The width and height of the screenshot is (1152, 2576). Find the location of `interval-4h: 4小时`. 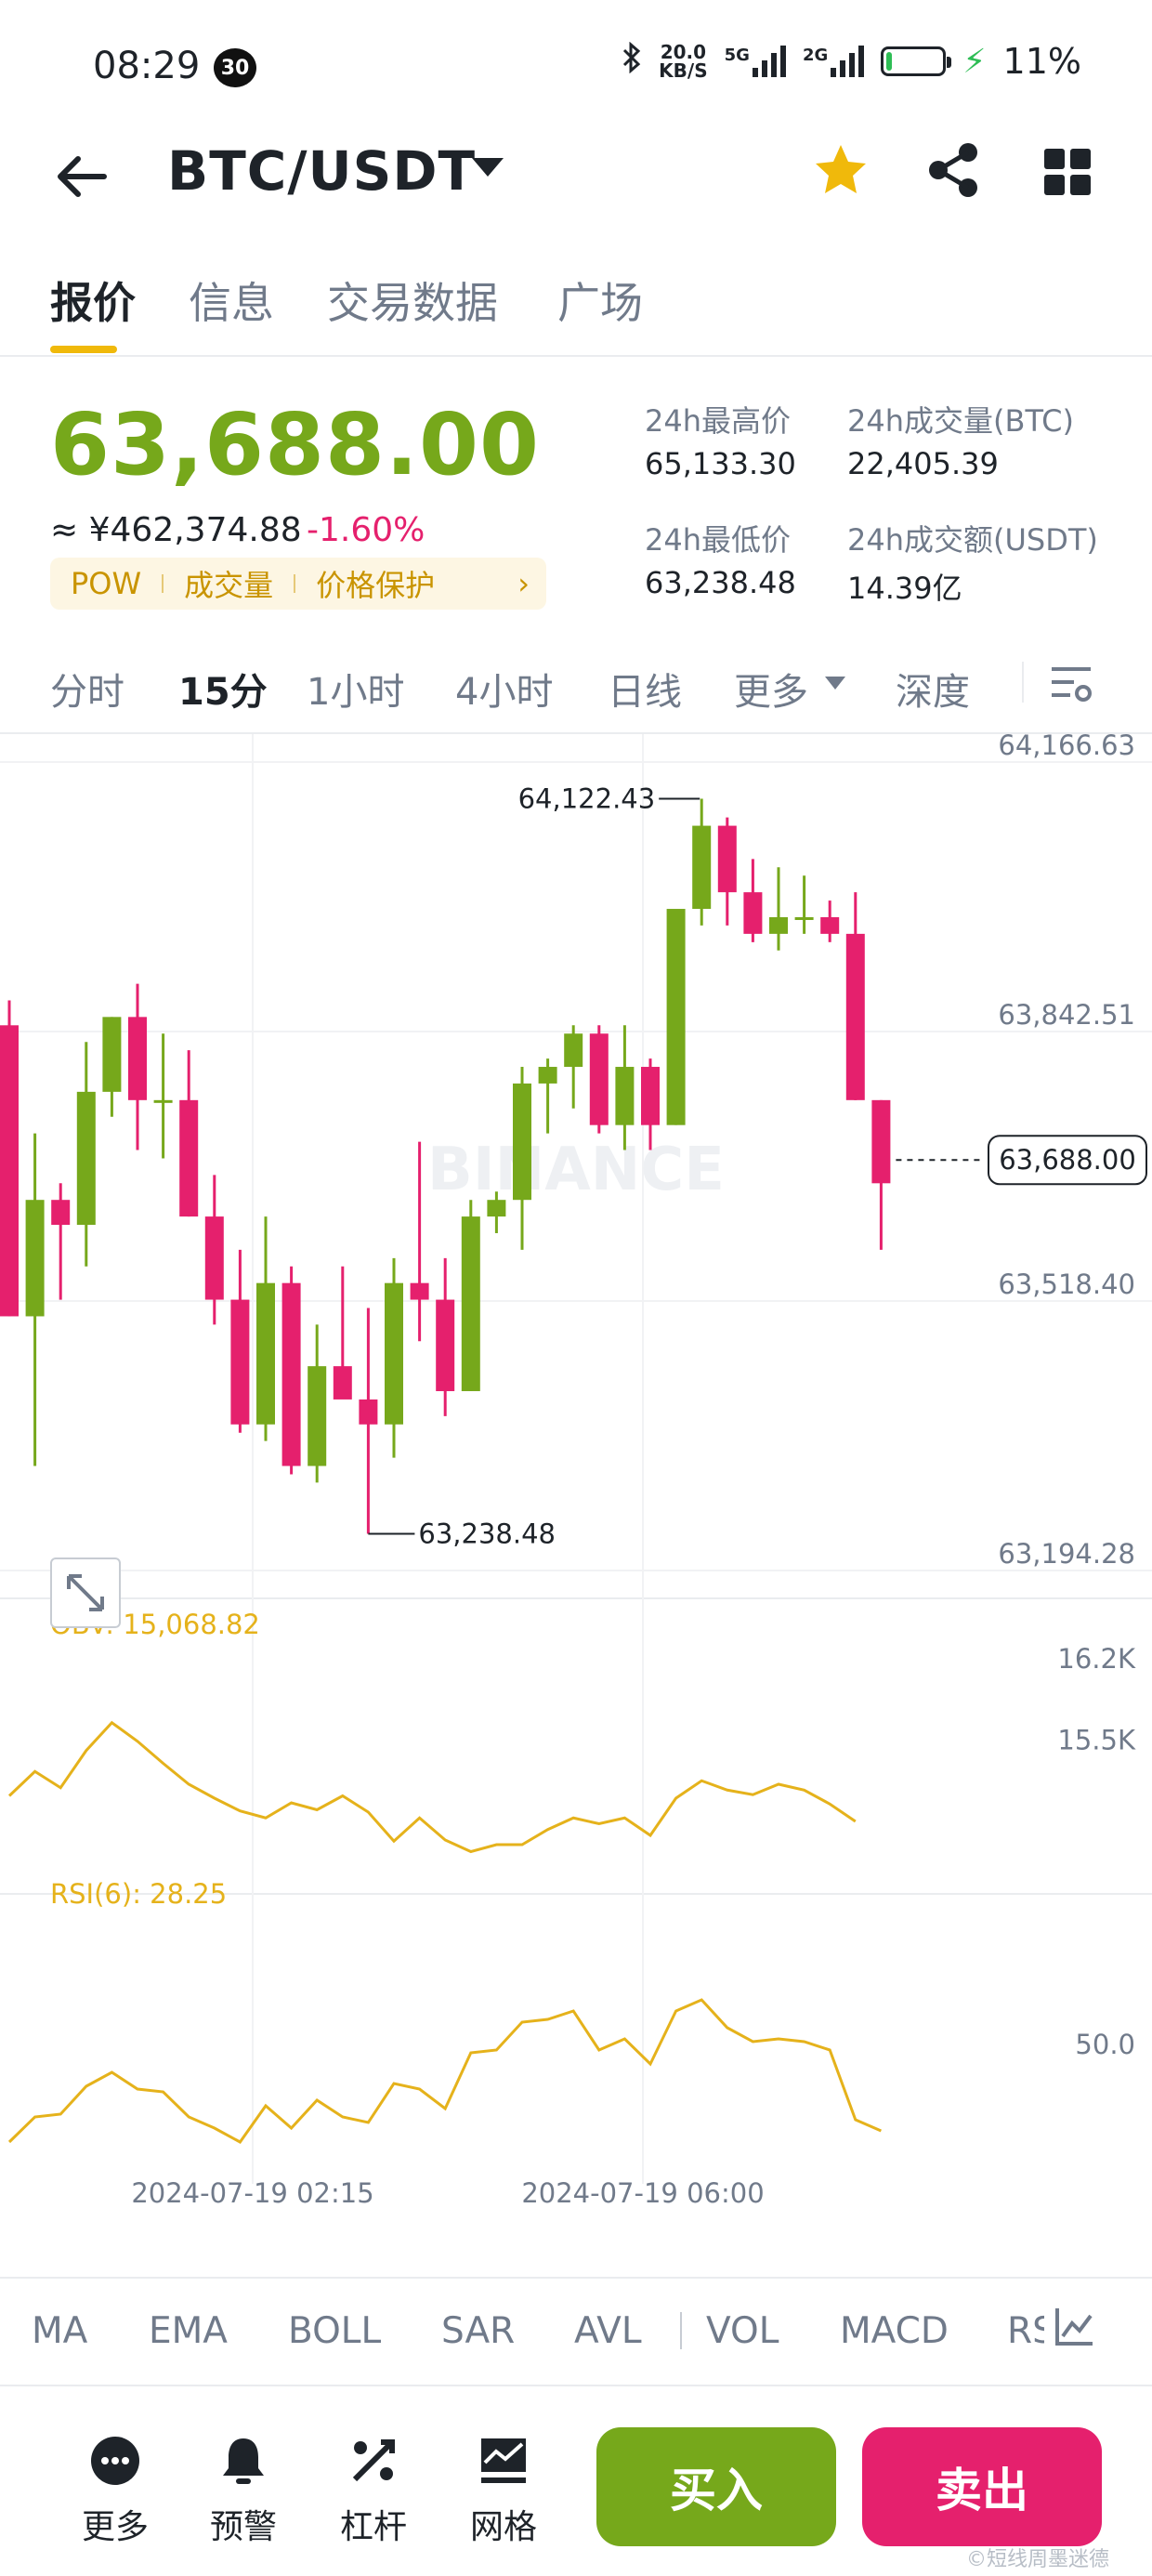

interval-4h: 4小时 is located at coordinates (504, 689).